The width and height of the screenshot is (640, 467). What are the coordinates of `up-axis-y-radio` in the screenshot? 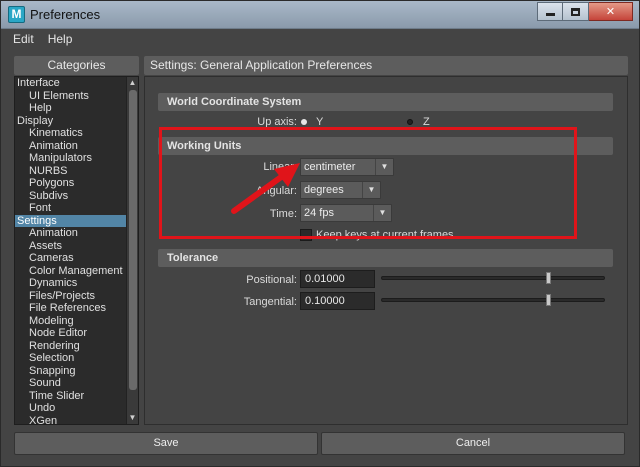 It's located at (304, 122).